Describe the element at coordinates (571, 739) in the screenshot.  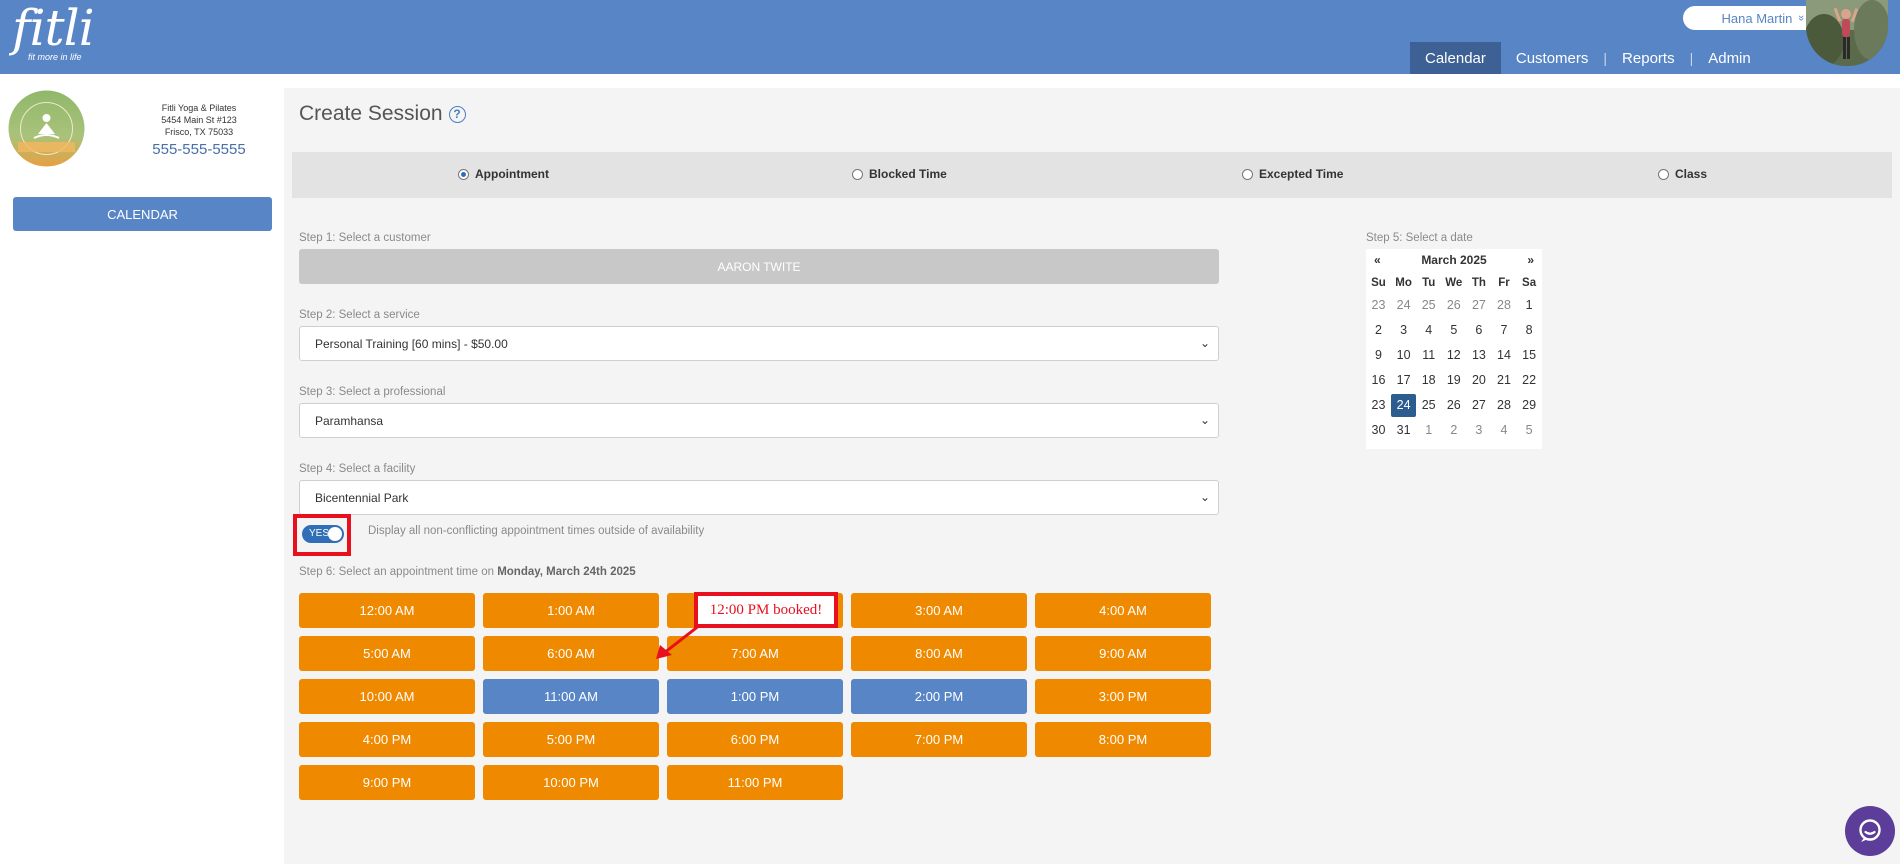
I see `time-slot: 5:00 PM` at that location.